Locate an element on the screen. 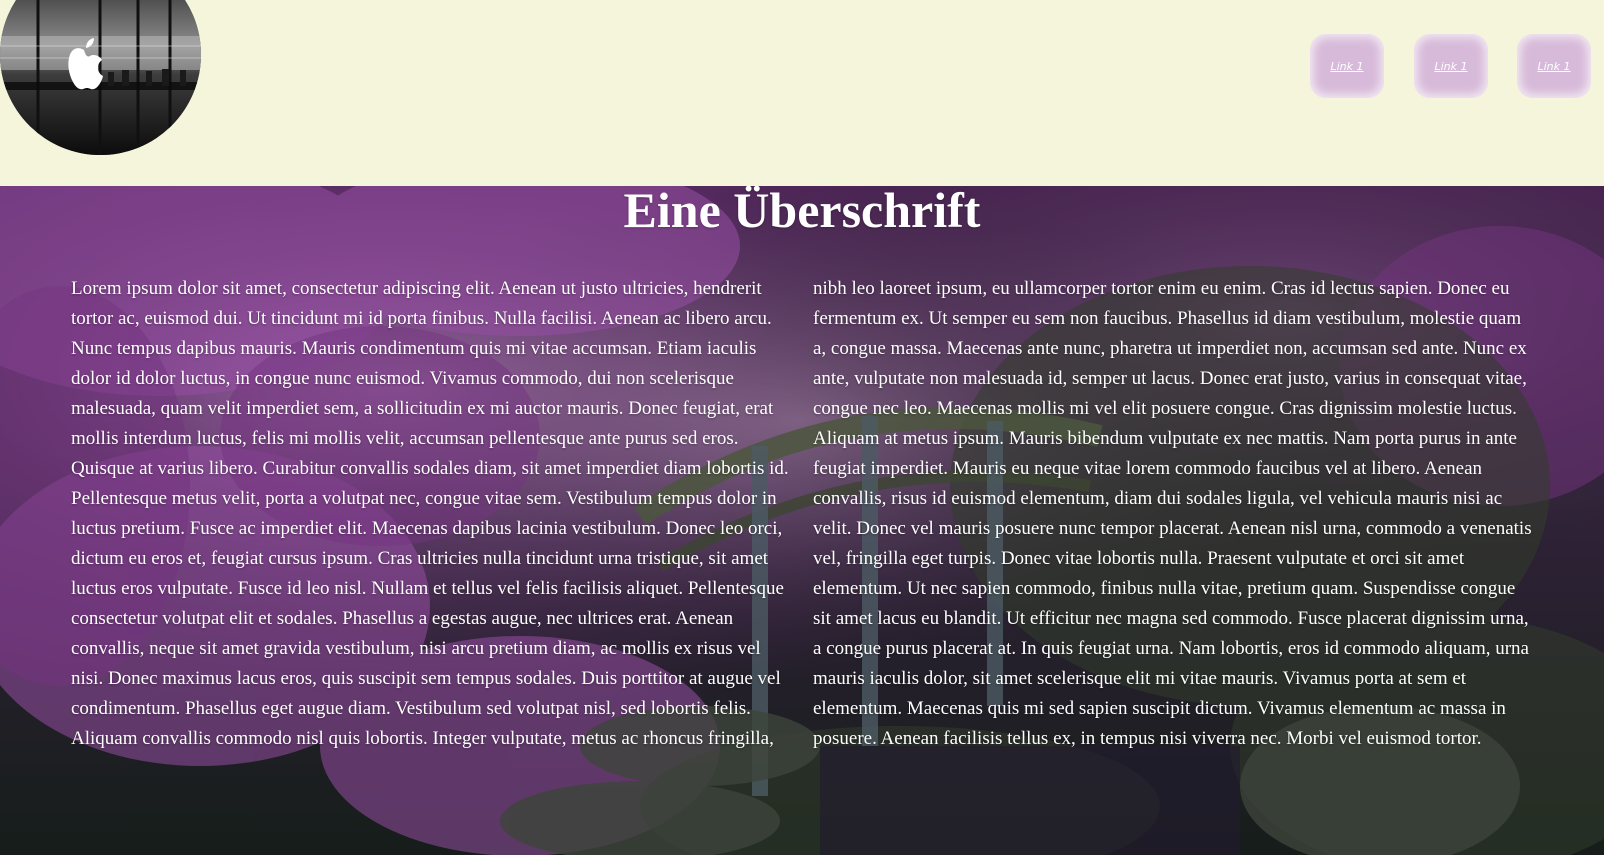 This screenshot has width=1604, height=855. apple-store-photo is located at coordinates (100, 77).